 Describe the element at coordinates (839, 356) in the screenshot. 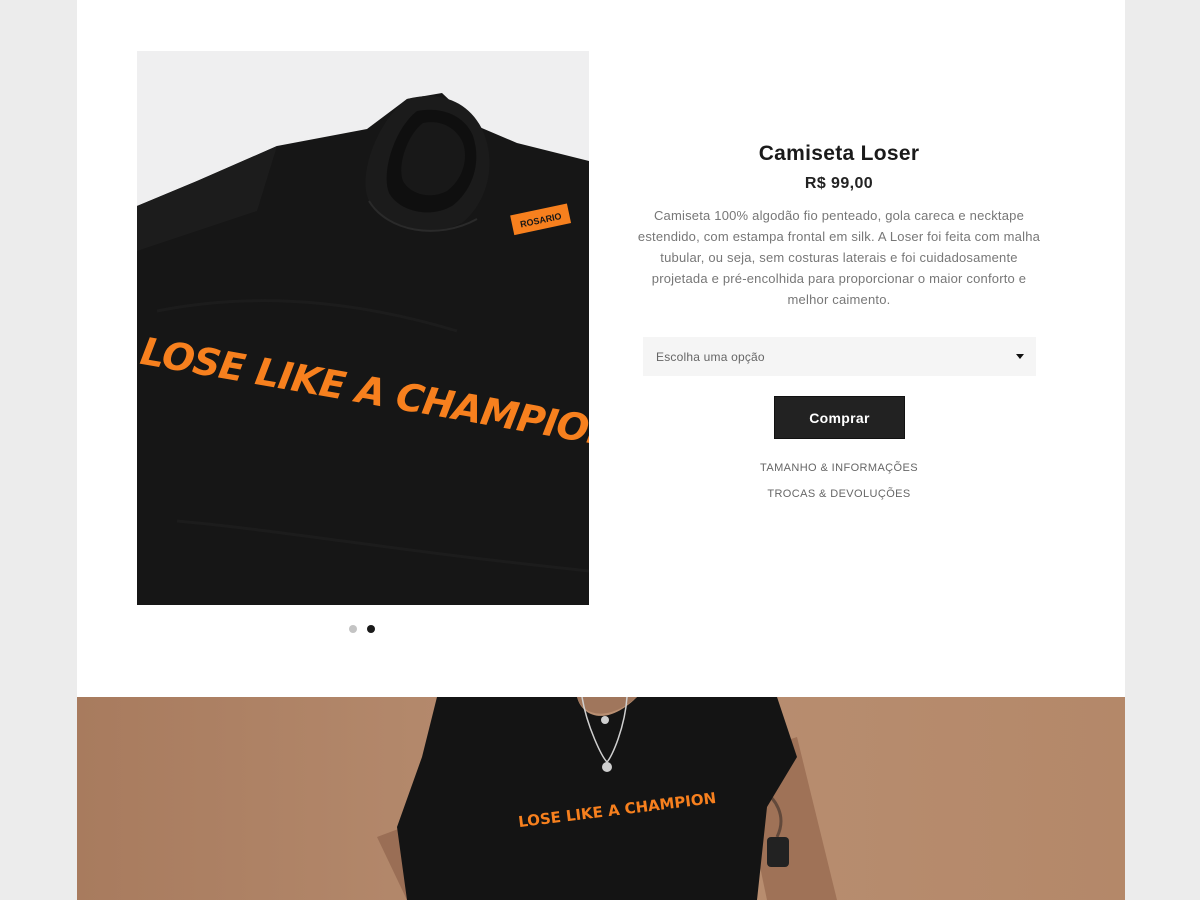

I see `size-select: Escolha uma opção` at that location.